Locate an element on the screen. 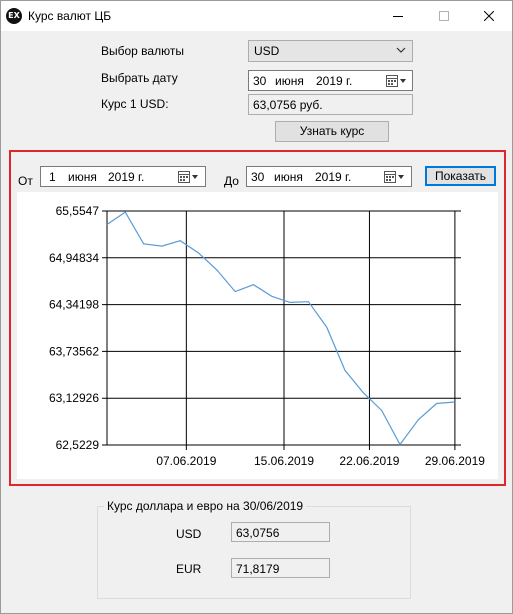 The width and height of the screenshot is (513, 614). close-button is located at coordinates (489, 16).